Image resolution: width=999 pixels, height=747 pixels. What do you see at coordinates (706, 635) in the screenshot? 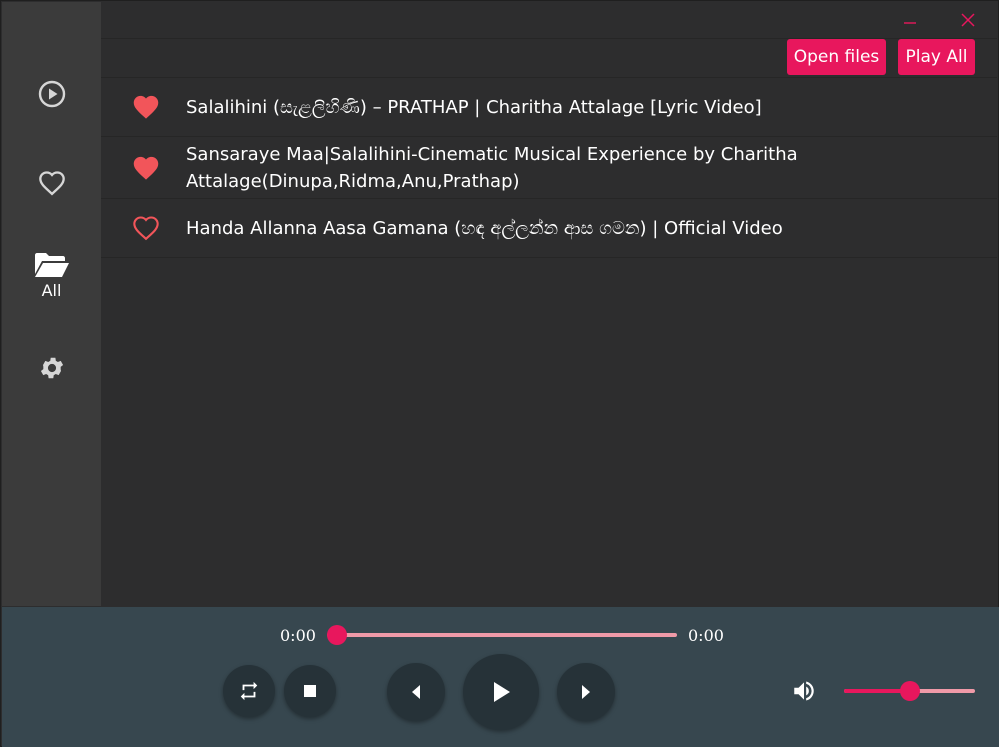
I see `total-time: 0:00` at bounding box center [706, 635].